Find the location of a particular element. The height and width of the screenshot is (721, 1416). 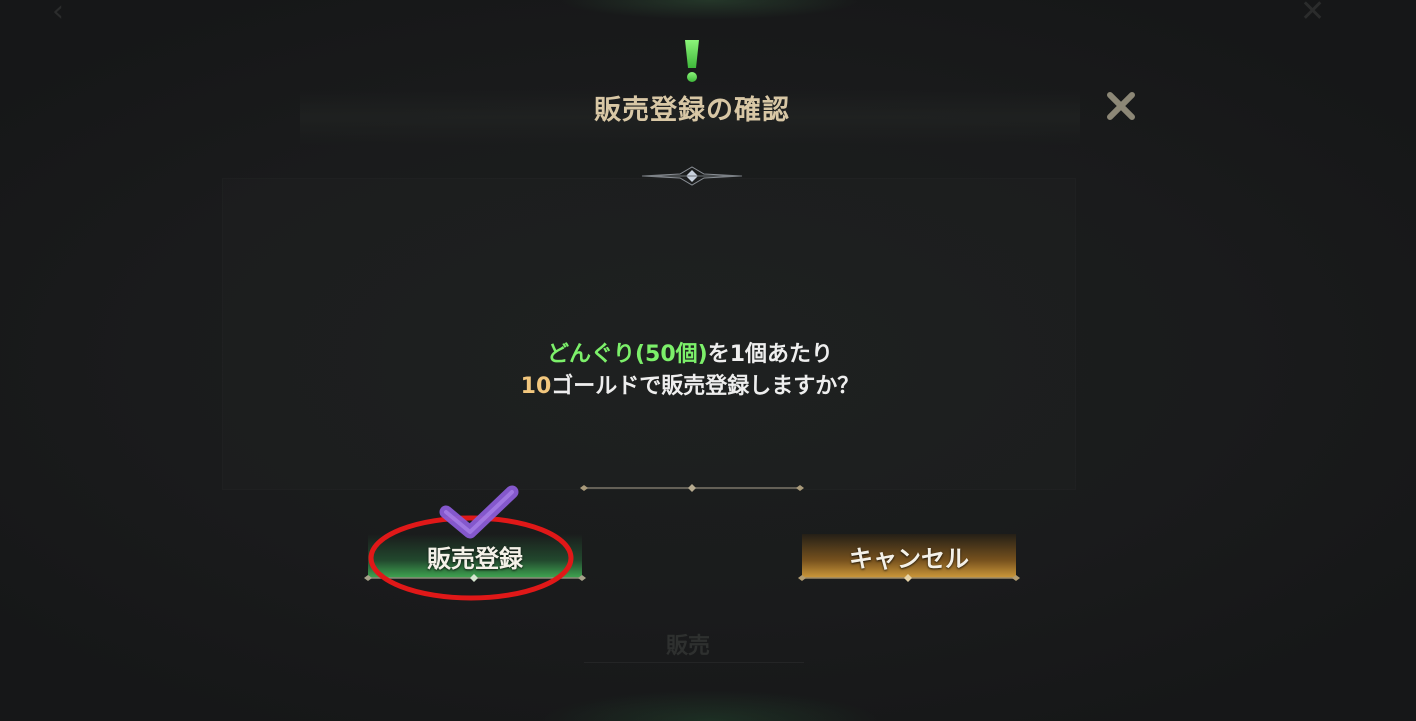

item-name: どんぐり is located at coordinates (590, 354).